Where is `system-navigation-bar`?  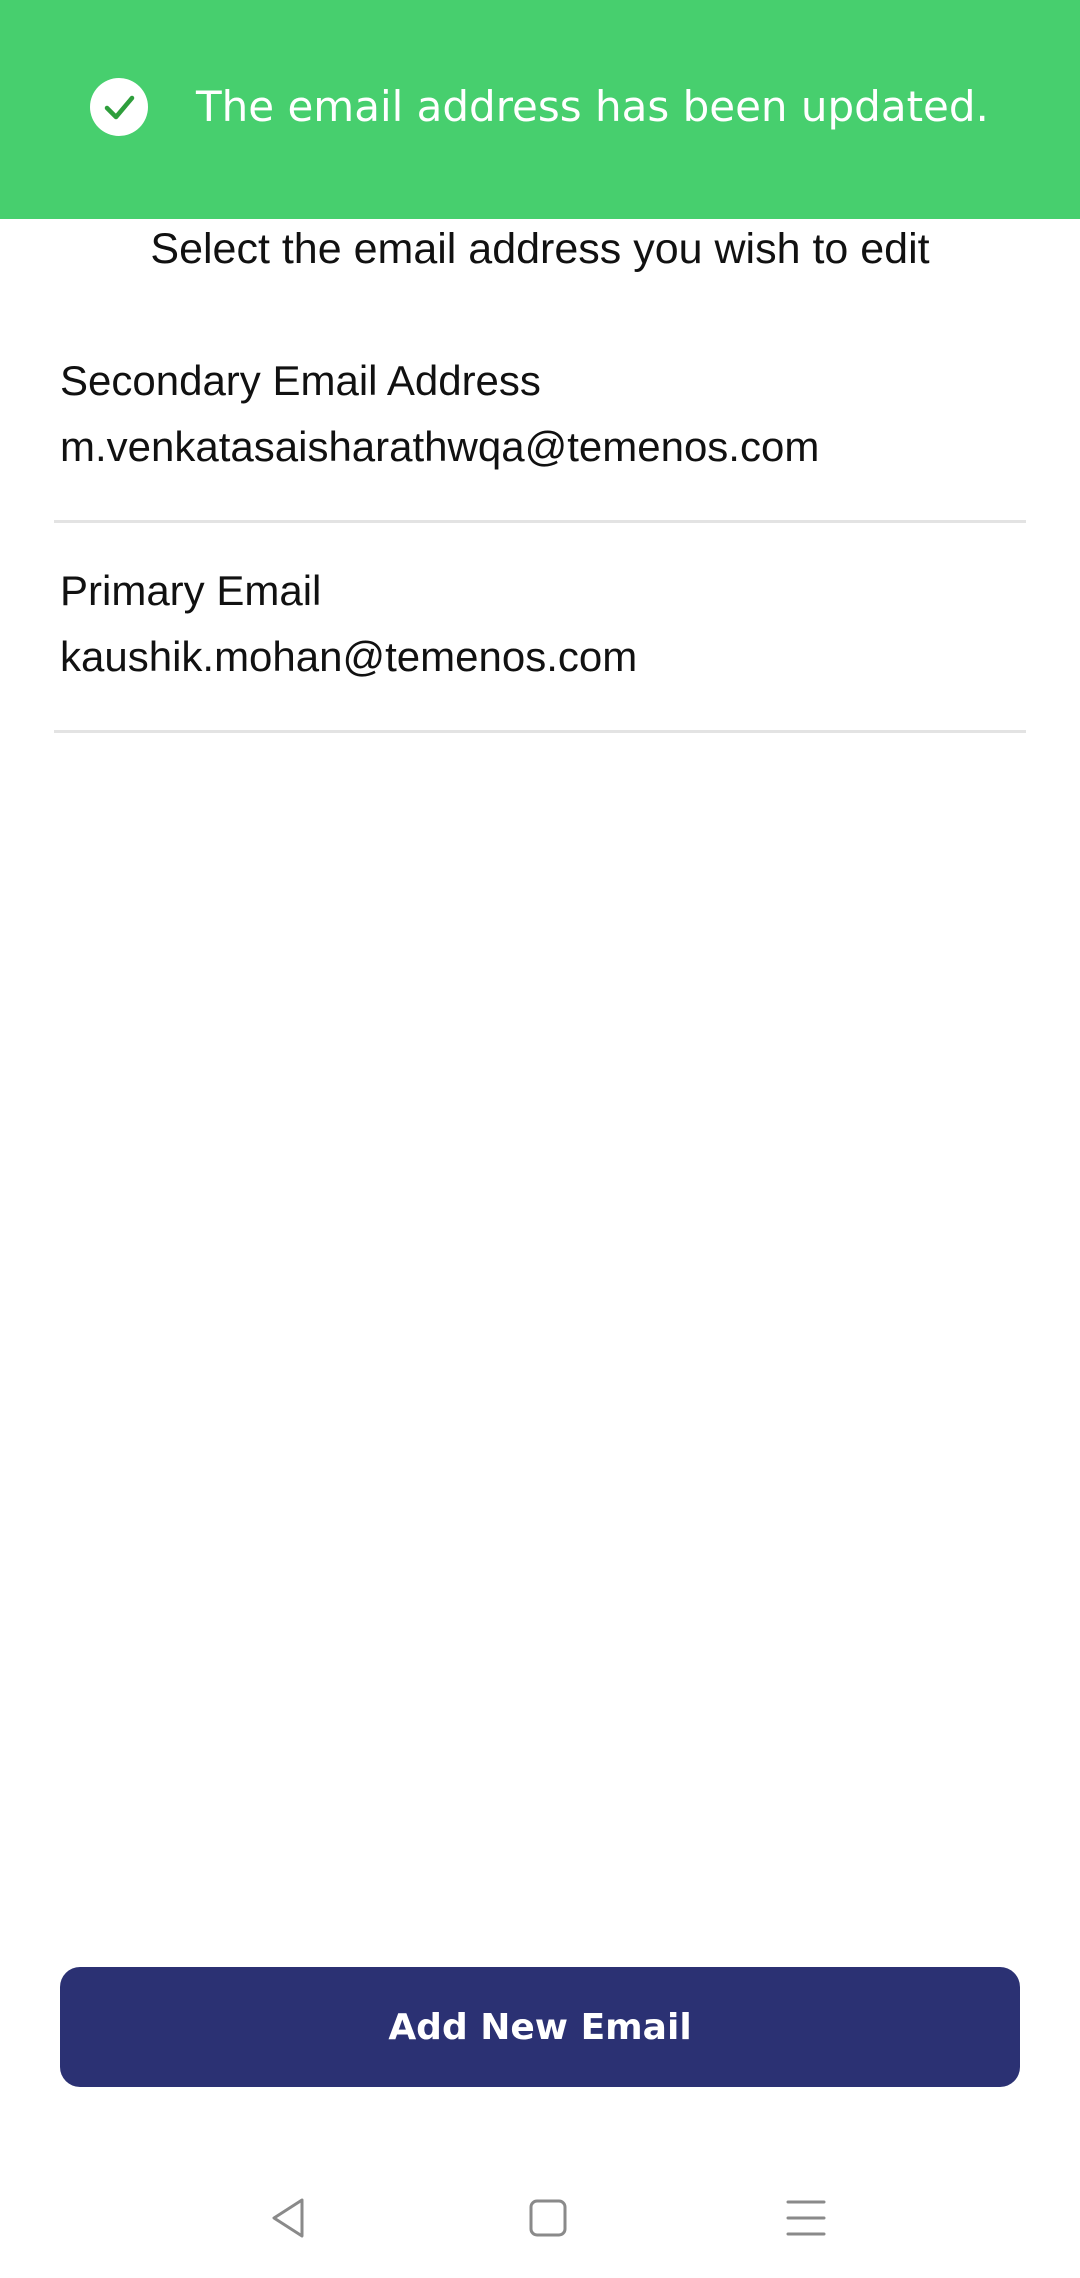 system-navigation-bar is located at coordinates (540, 2215).